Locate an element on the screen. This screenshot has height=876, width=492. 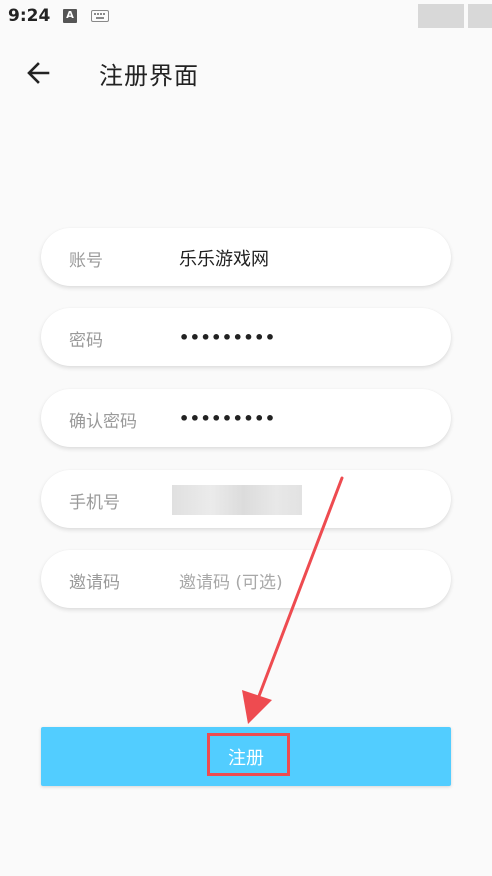
account-input: 乐乐游戏网 is located at coordinates (224, 258).